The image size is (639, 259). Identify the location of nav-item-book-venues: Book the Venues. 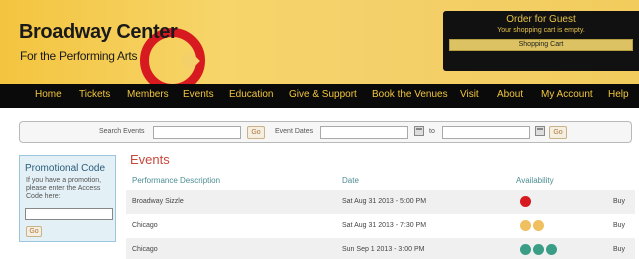
(410, 94).